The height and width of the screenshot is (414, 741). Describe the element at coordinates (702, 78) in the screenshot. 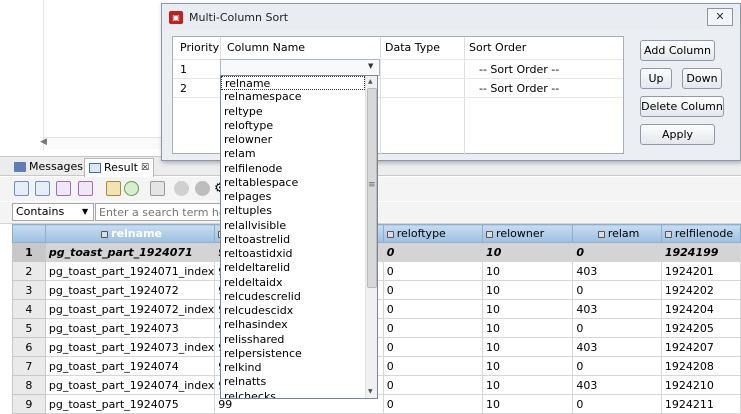

I see `down-button: Down` at that location.